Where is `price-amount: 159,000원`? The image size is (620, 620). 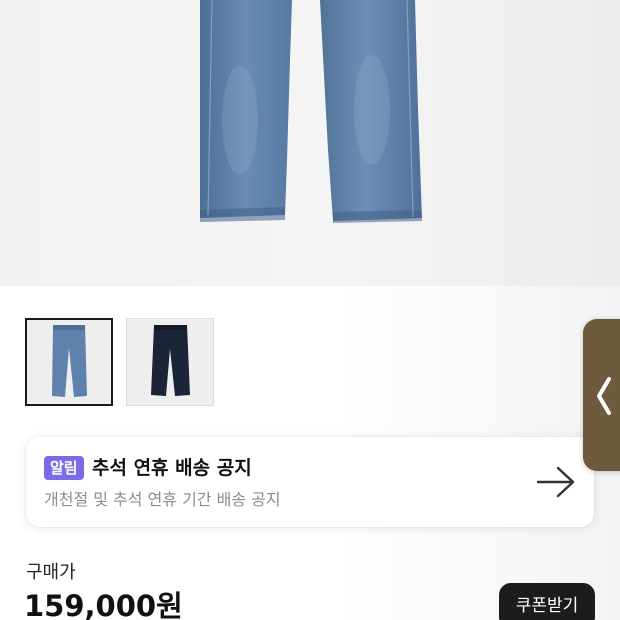 price-amount: 159,000원 is located at coordinates (103, 604).